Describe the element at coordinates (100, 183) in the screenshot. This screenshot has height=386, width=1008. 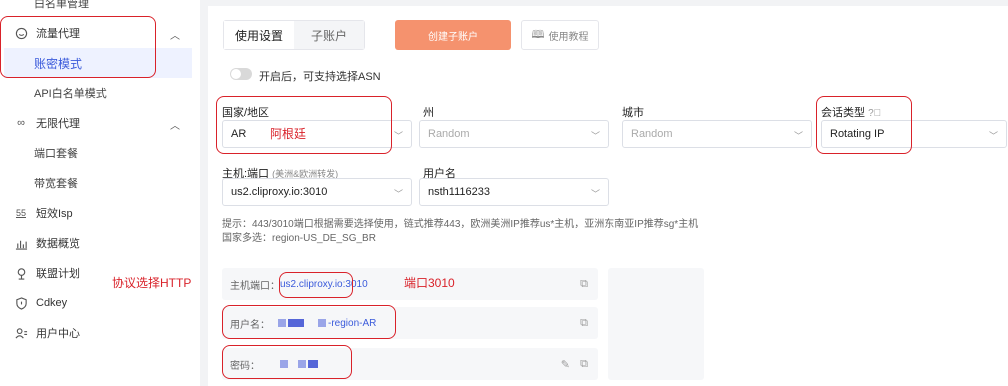
I see `sidebar-item-bandwidth-package: 带宽套餐` at that location.